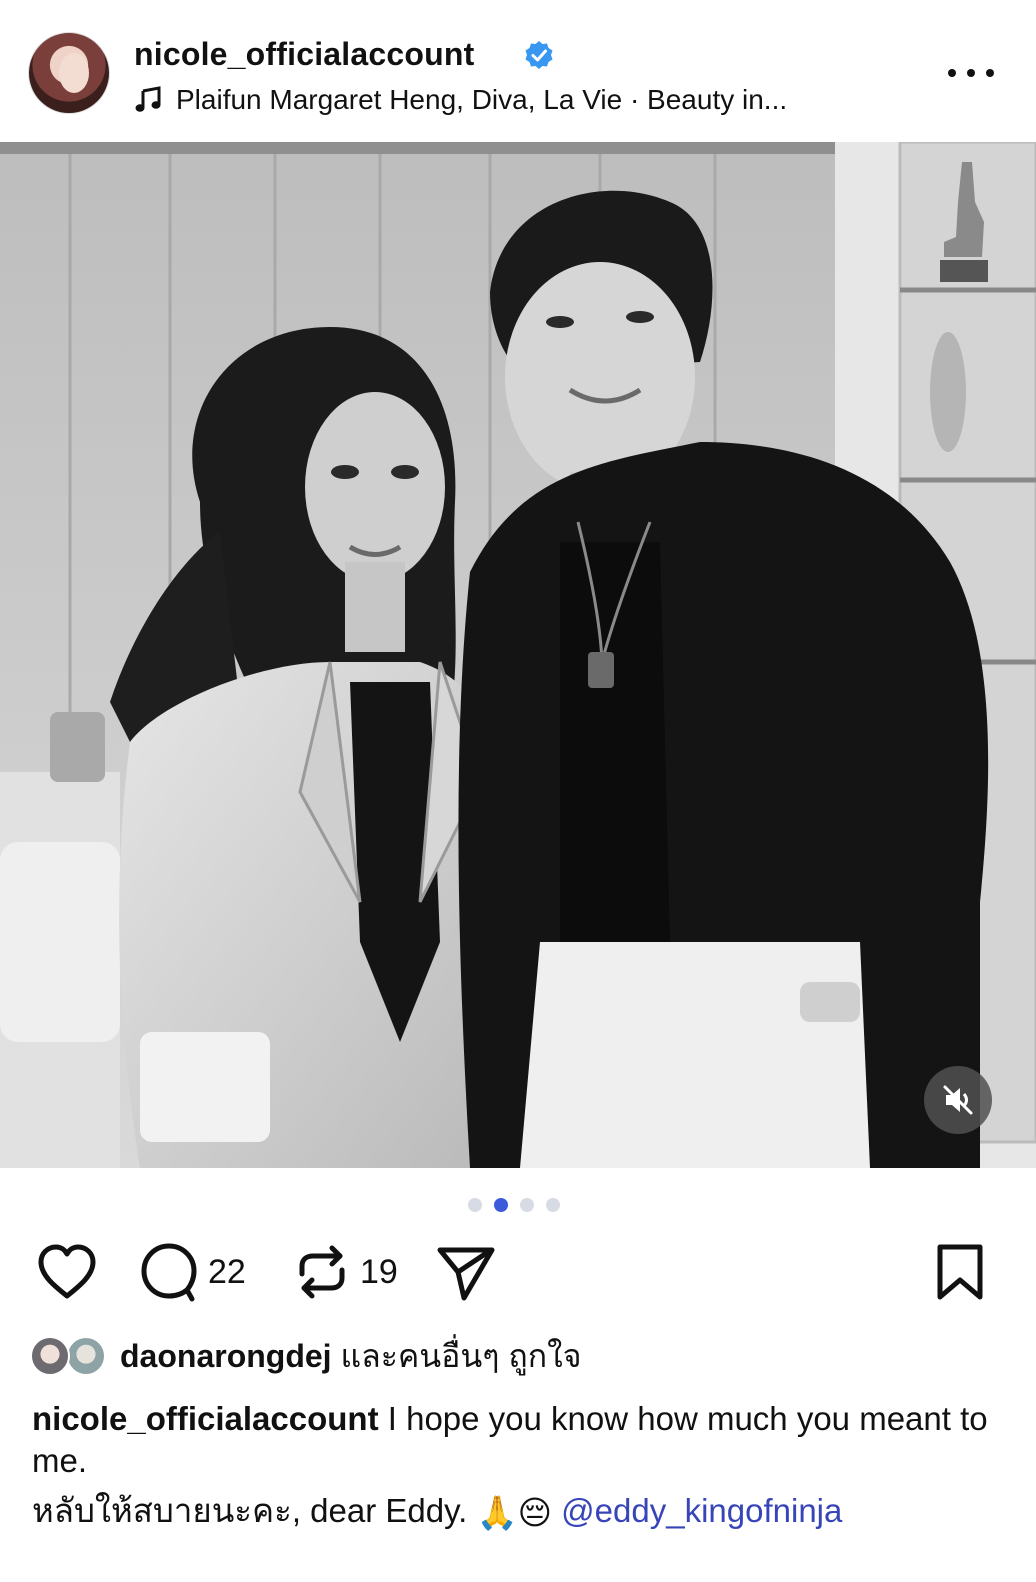 This screenshot has height=1582, width=1036. What do you see at coordinates (514, 1513) in the screenshot?
I see `caption-emojis: 🙏😔` at bounding box center [514, 1513].